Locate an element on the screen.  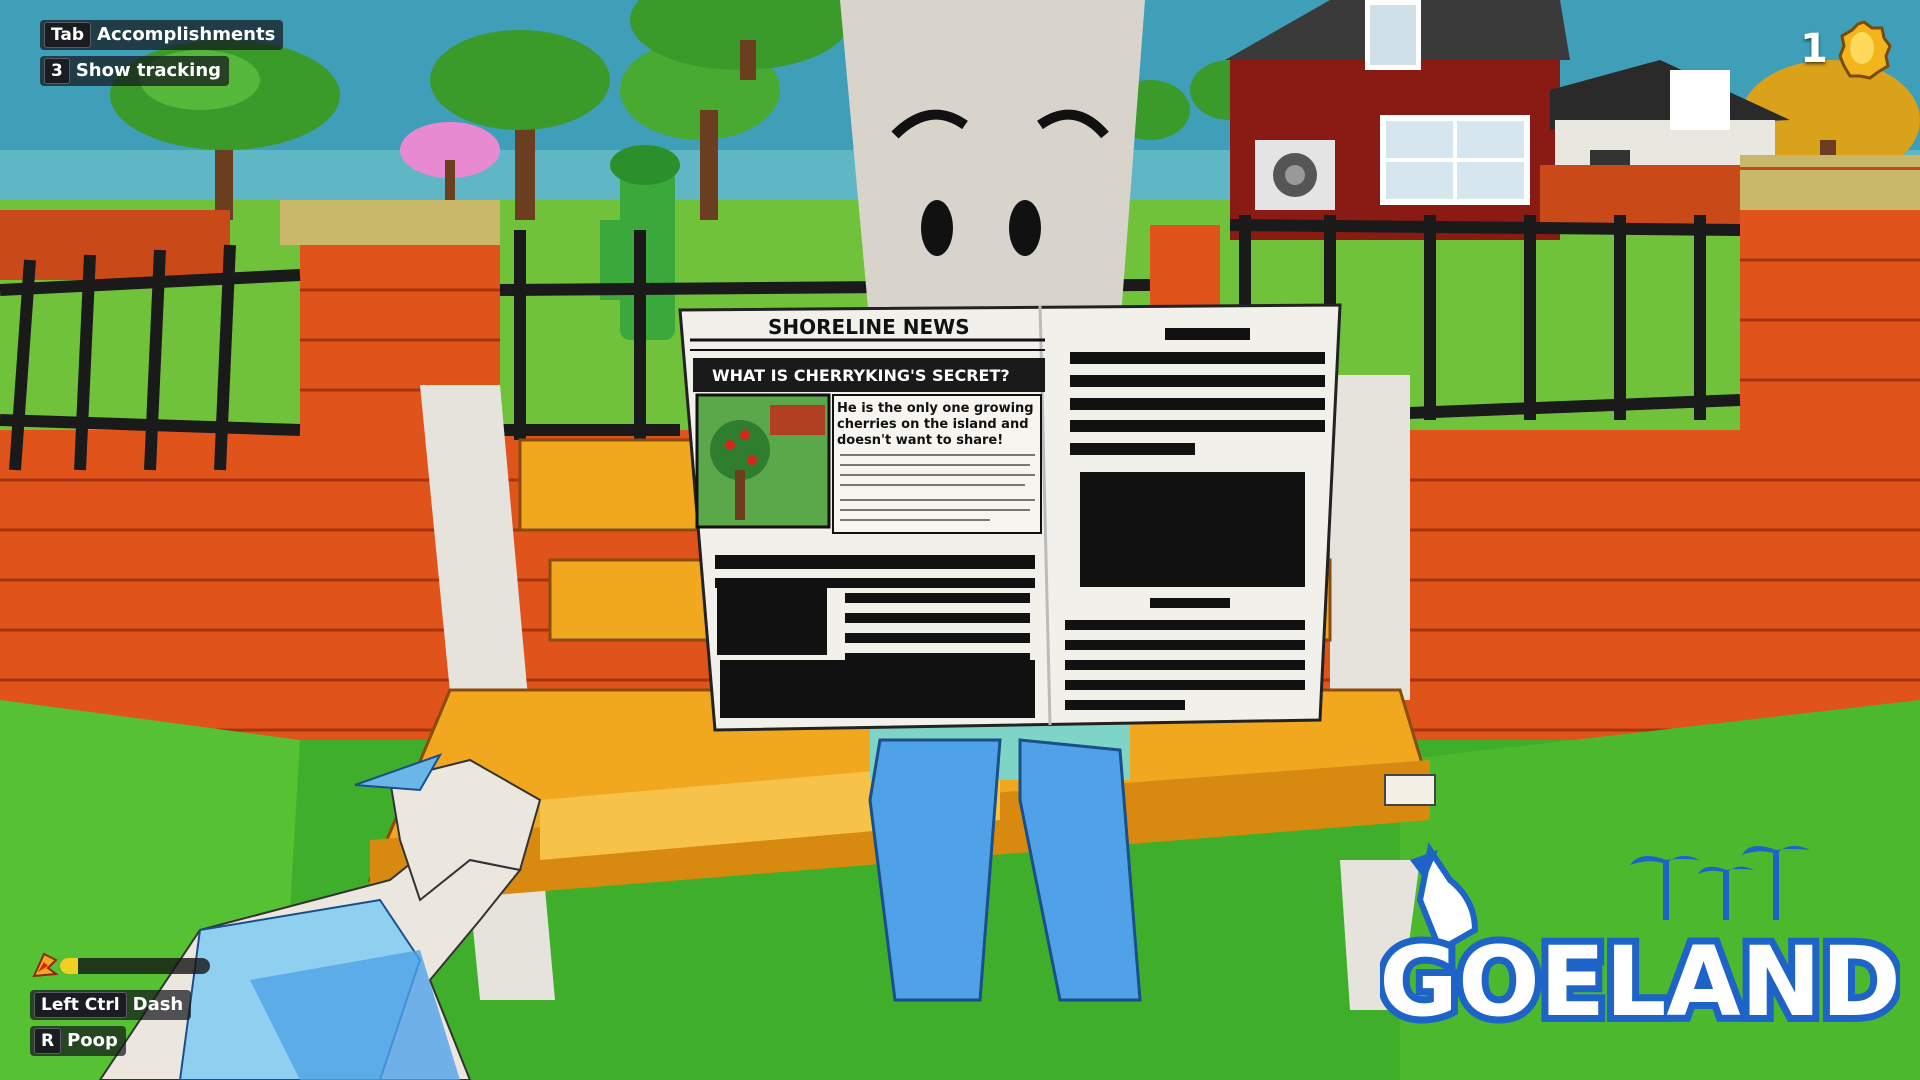
game-logo: GOELAND is located at coordinates (1640, 943).